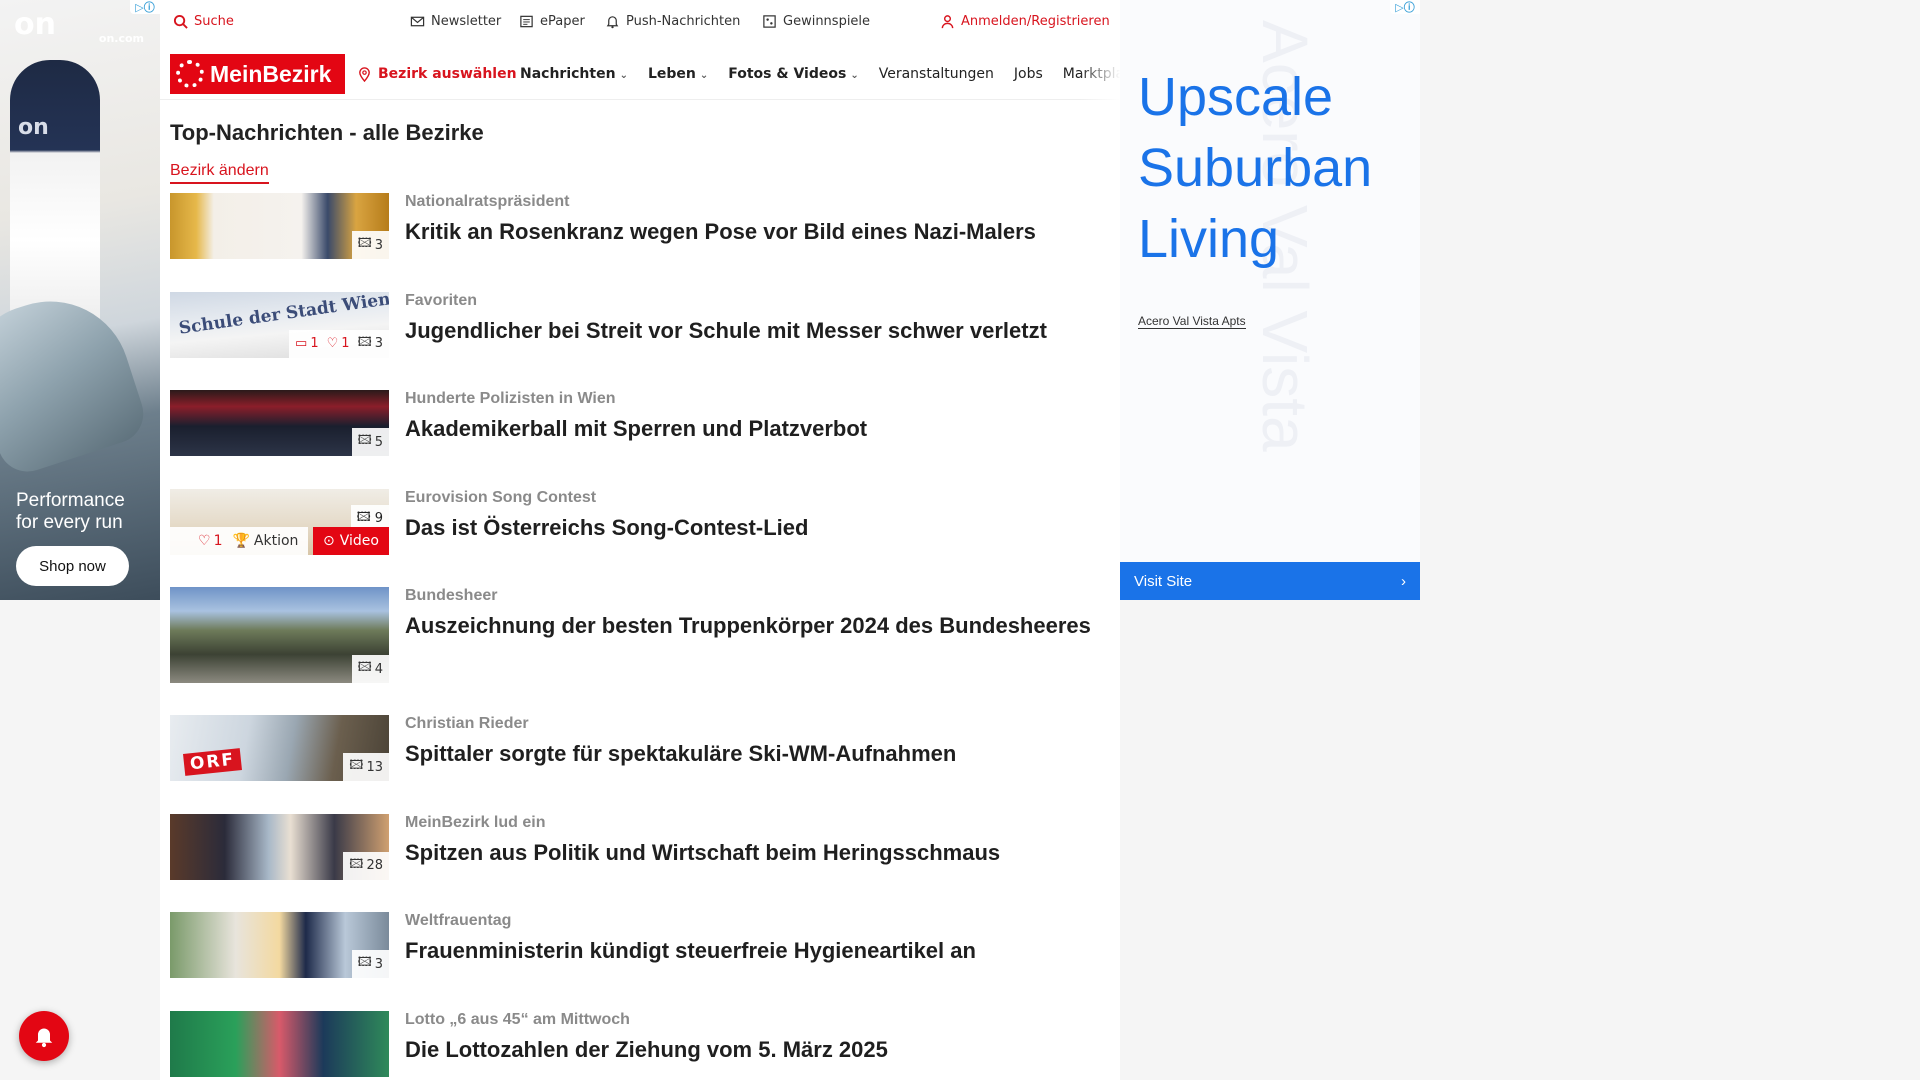 The image size is (1920, 1080). Describe the element at coordinates (827, 21) in the screenshot. I see `gewinnspiele-label: Gewinnspiele` at that location.